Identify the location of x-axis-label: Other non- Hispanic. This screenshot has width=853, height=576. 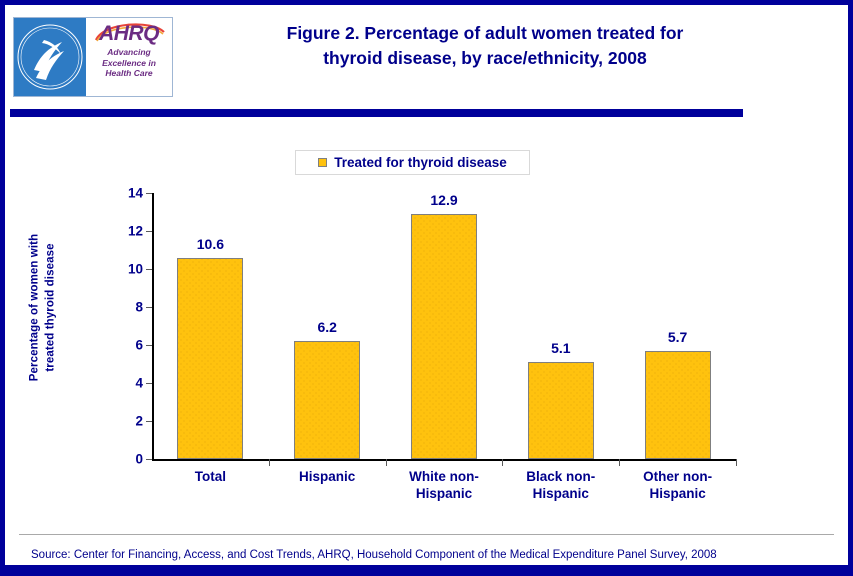
(678, 486).